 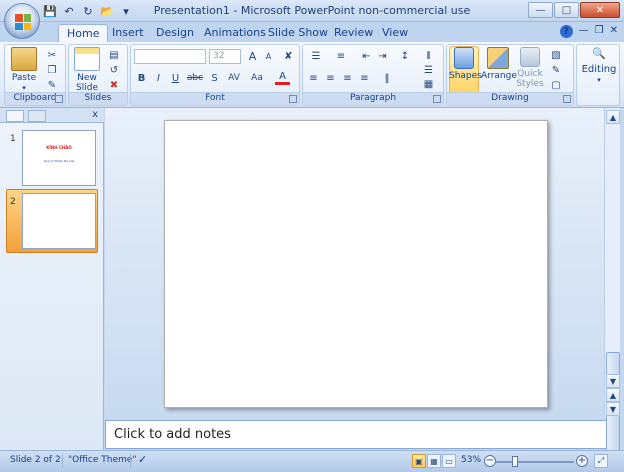 What do you see at coordinates (225, 56) in the screenshot?
I see `font-size-combo: 32` at bounding box center [225, 56].